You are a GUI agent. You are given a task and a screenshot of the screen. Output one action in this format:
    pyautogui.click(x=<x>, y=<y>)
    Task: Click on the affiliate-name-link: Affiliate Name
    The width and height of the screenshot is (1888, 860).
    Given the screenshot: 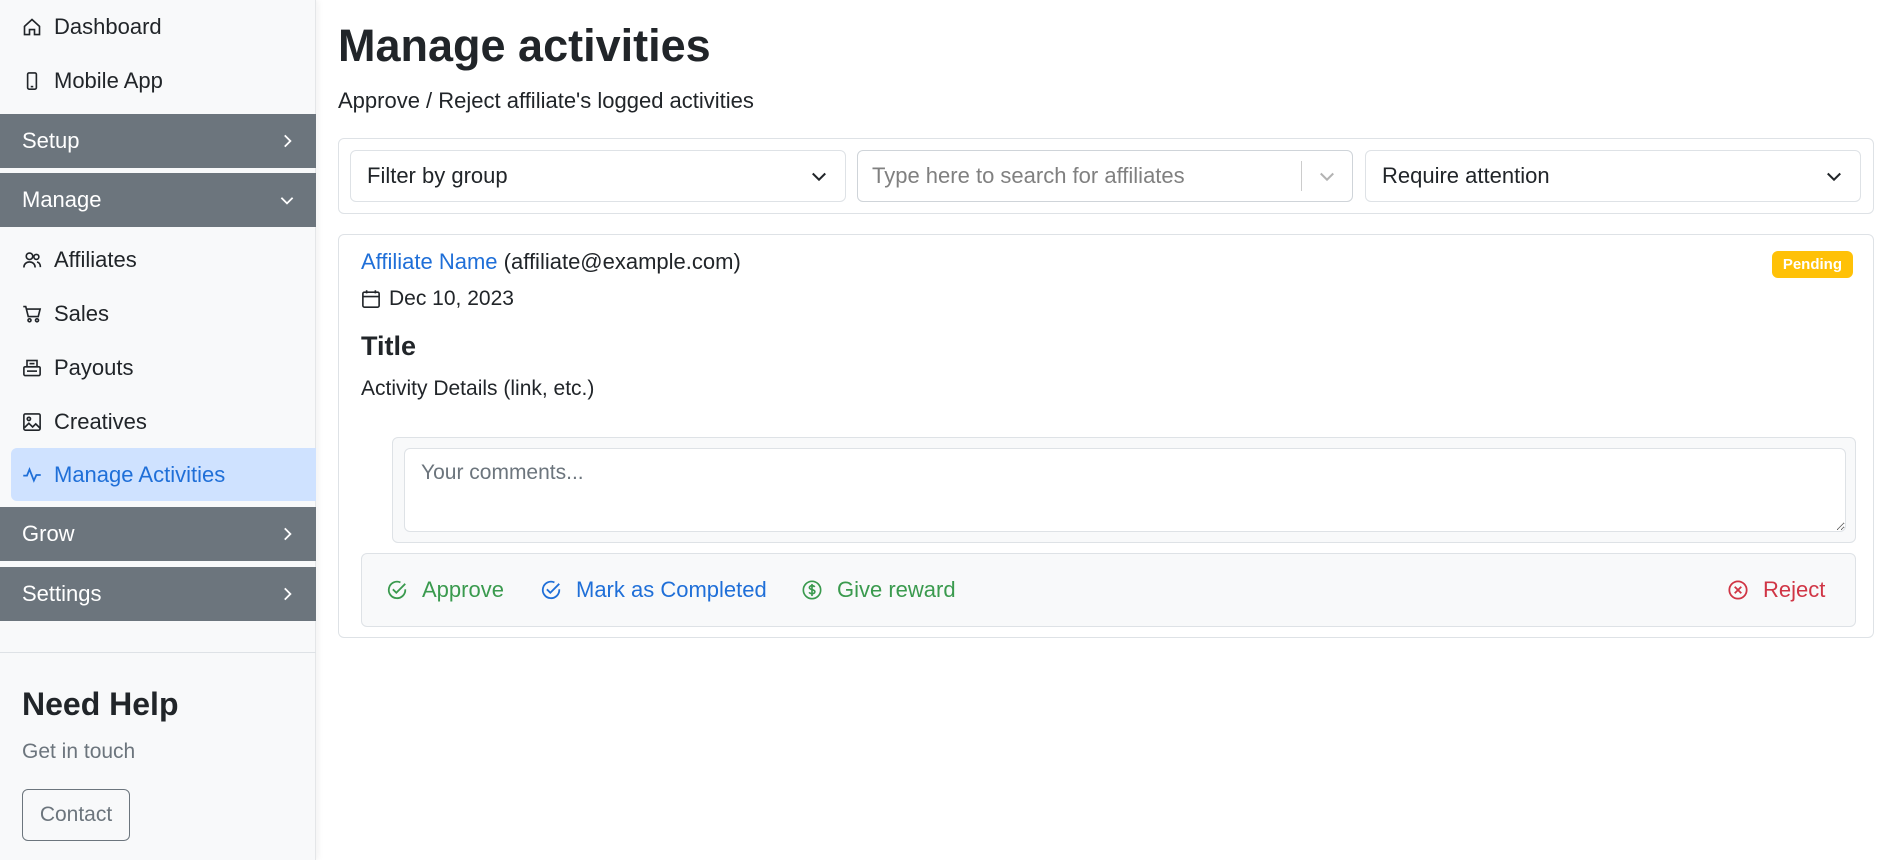 What is the action you would take?
    pyautogui.click(x=429, y=261)
    